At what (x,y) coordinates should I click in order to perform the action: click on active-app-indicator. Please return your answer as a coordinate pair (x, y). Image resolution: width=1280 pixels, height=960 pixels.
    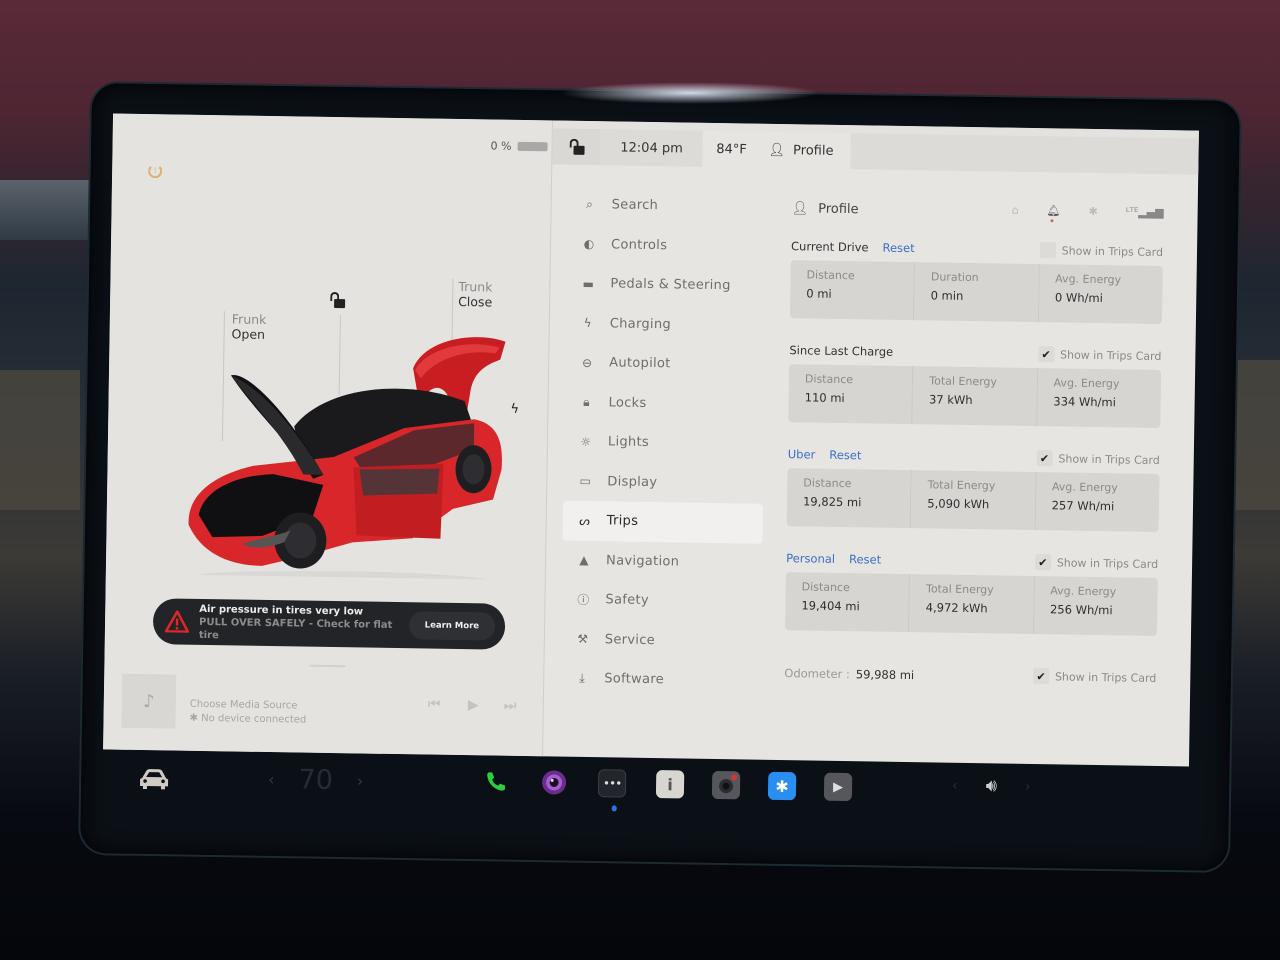
    Looking at the image, I should click on (614, 808).